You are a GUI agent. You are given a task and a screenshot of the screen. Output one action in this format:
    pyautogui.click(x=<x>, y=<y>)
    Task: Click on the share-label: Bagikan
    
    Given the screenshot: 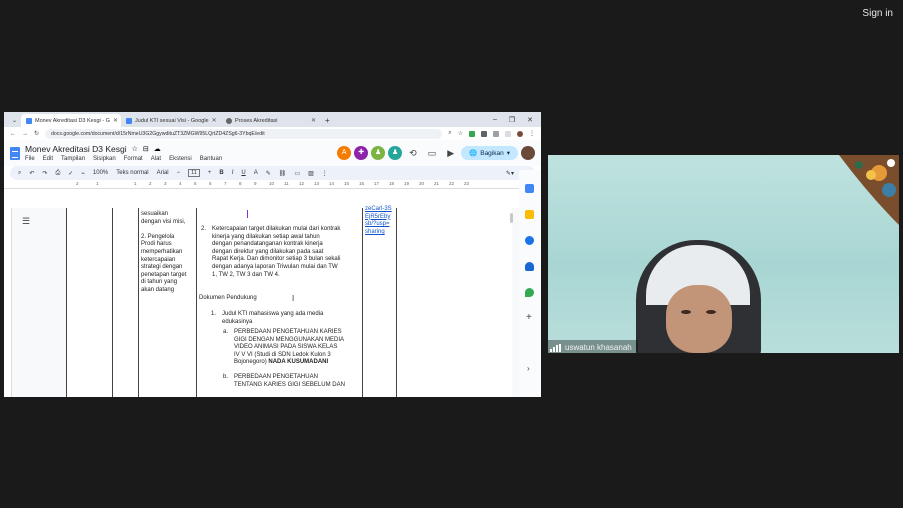 What is the action you would take?
    pyautogui.click(x=492, y=153)
    